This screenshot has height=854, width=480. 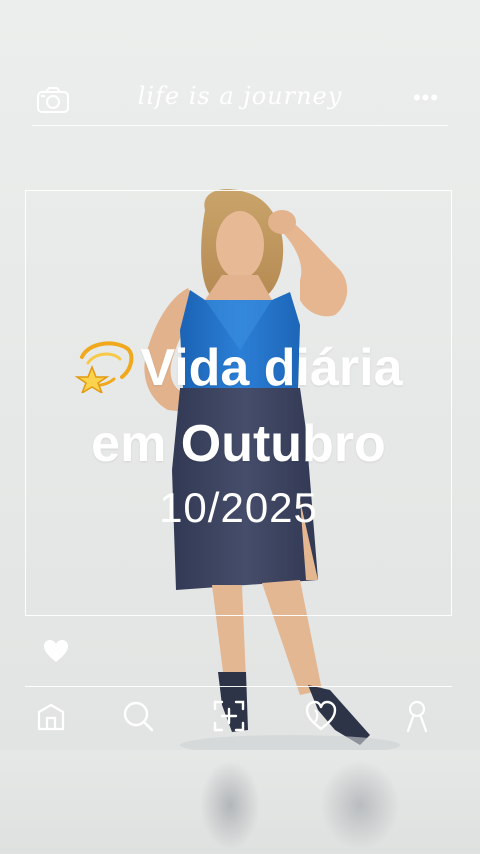 What do you see at coordinates (238, 444) in the screenshot?
I see `title-line-2: em Outubro` at bounding box center [238, 444].